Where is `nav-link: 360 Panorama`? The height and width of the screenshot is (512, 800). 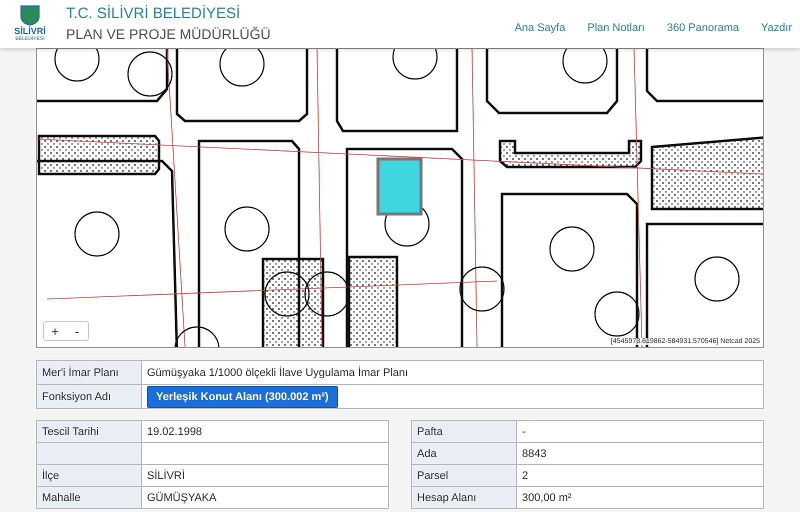 nav-link: 360 Panorama is located at coordinates (703, 28).